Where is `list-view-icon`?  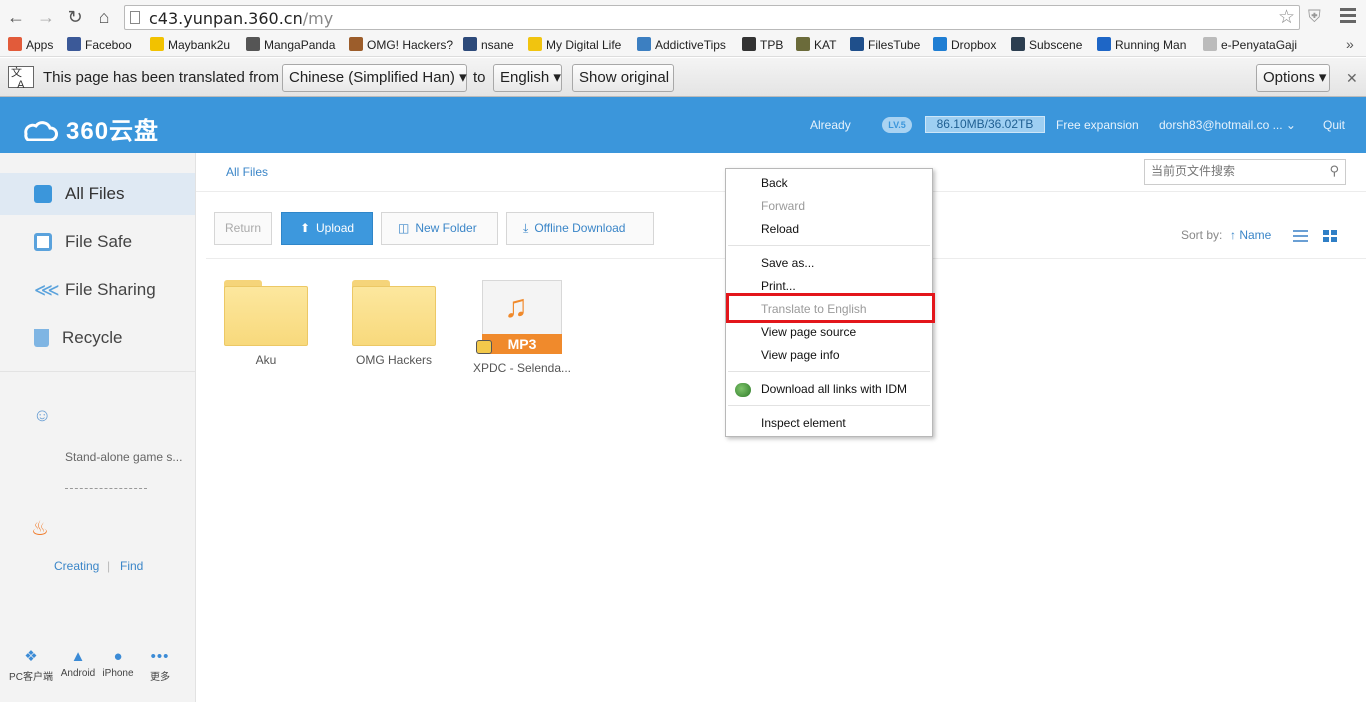
list-view-icon is located at coordinates (1300, 237).